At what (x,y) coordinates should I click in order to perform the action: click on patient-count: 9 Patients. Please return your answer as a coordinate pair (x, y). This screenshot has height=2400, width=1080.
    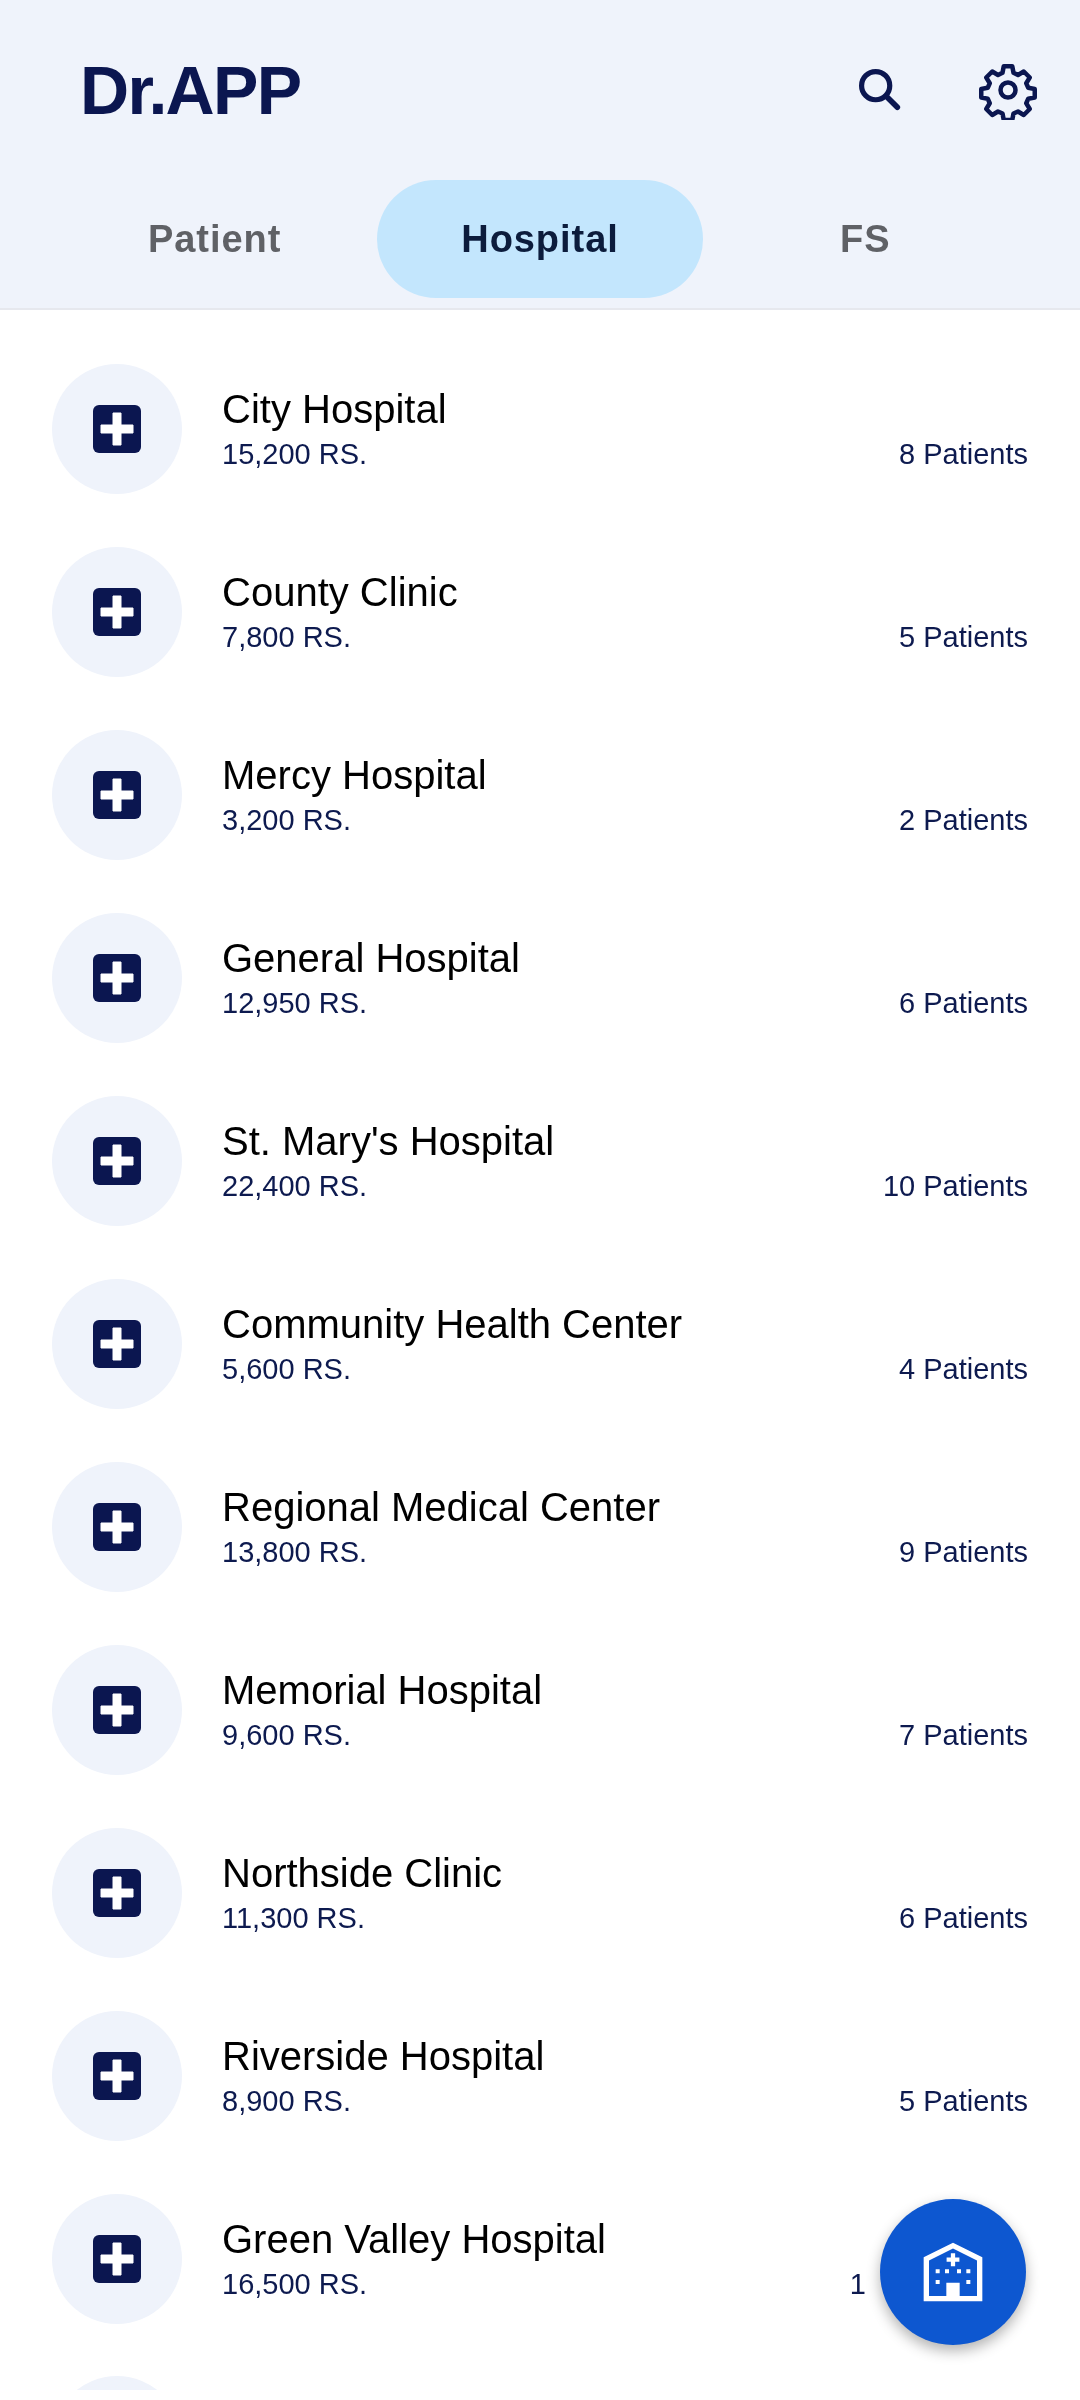
    Looking at the image, I should click on (963, 1552).